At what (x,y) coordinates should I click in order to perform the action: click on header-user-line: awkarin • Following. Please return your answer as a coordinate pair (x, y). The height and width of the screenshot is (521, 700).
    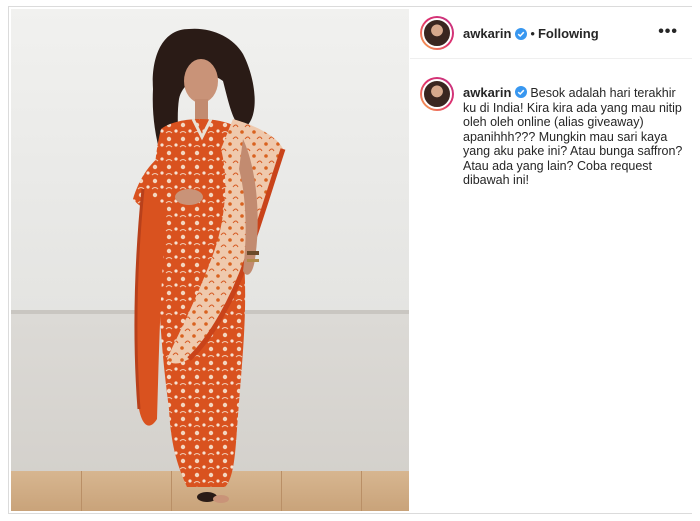
    Looking at the image, I should click on (531, 33).